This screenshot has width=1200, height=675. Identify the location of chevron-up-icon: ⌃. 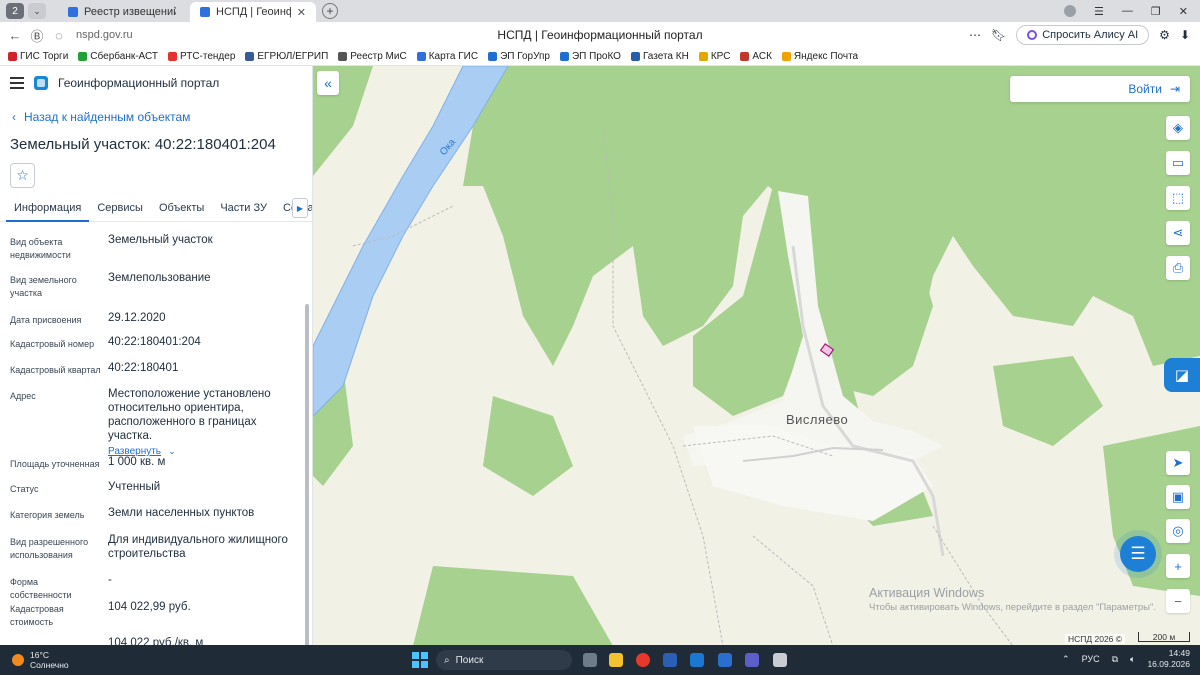
(1066, 659).